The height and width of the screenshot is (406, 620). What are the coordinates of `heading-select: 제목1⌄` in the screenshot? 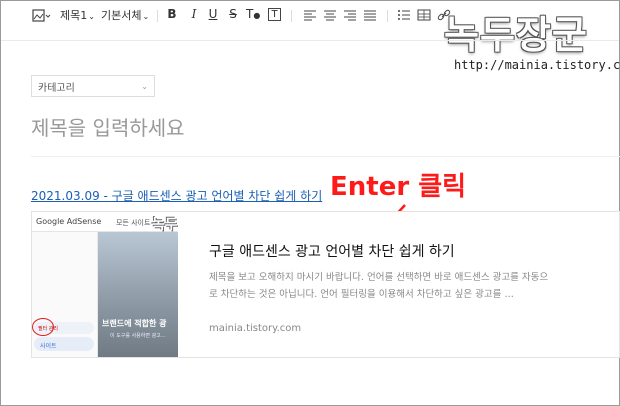 It's located at (77, 15).